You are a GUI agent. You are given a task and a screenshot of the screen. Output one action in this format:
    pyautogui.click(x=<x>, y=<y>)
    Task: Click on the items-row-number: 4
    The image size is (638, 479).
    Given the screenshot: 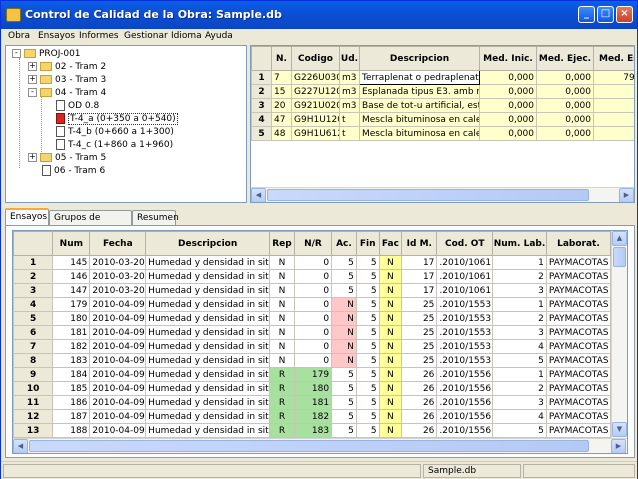 What is the action you would take?
    pyautogui.click(x=261, y=119)
    